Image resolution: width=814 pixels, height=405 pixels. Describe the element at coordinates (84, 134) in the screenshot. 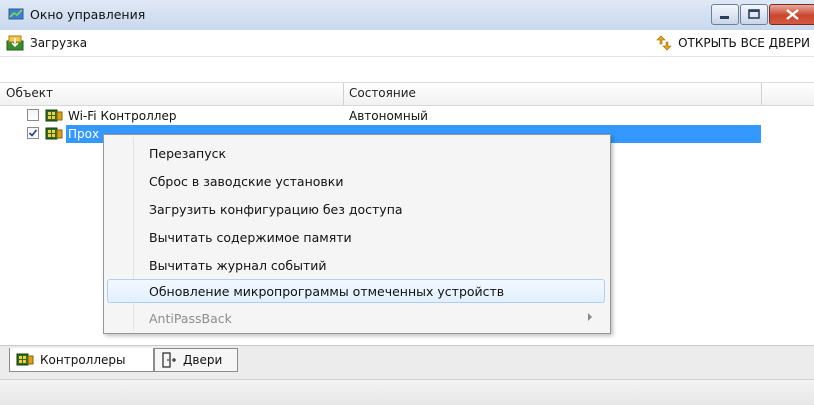

I see `row-name: Прох` at that location.